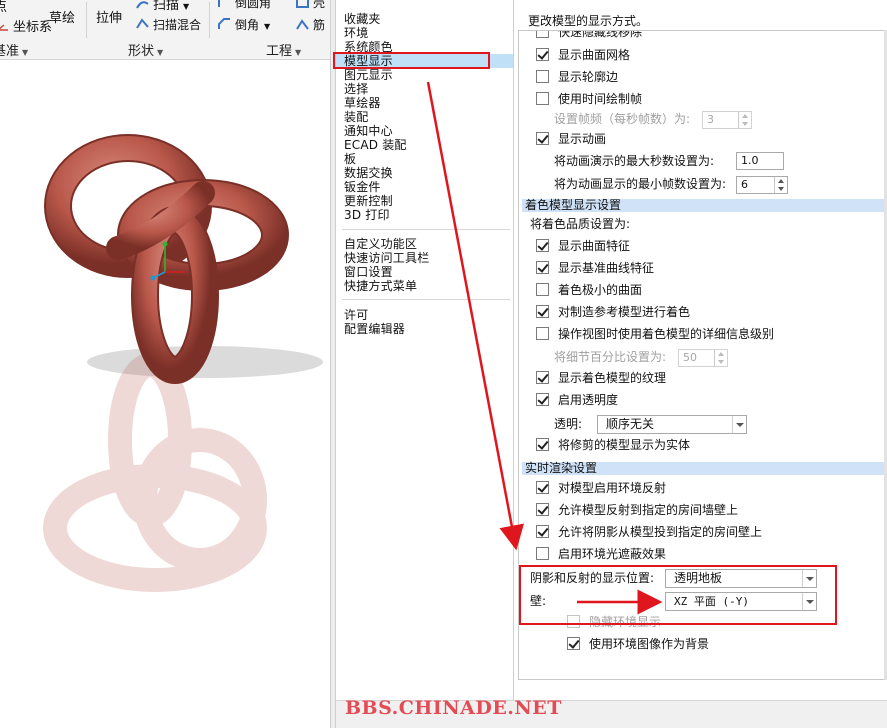  Describe the element at coordinates (672, 424) in the screenshot. I see `transparency-dropdown: 顺序无关` at that location.